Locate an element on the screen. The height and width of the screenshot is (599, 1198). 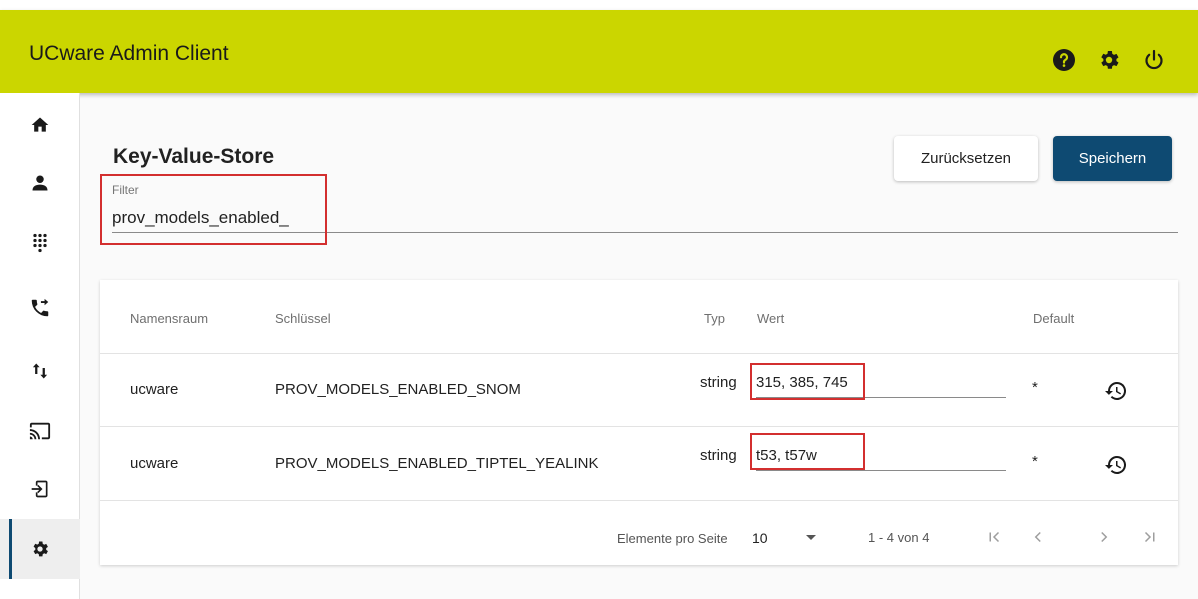
top-strip is located at coordinates (599, 5).